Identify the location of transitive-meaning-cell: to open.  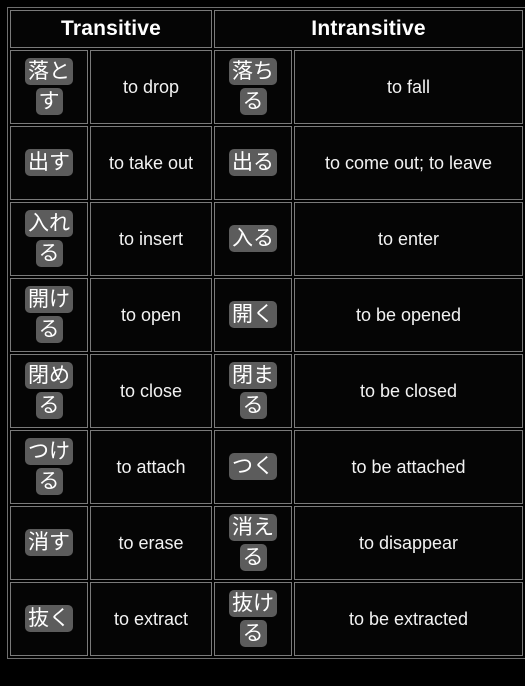
(151, 315).